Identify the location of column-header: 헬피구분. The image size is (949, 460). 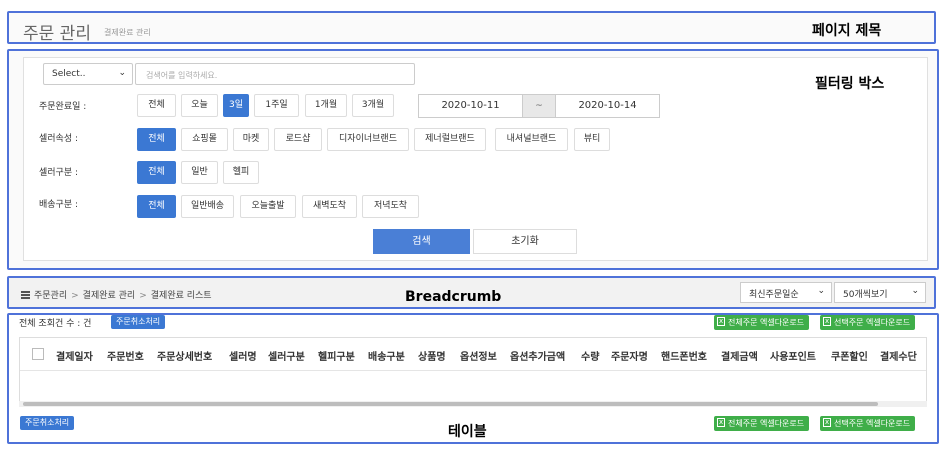
(336, 355).